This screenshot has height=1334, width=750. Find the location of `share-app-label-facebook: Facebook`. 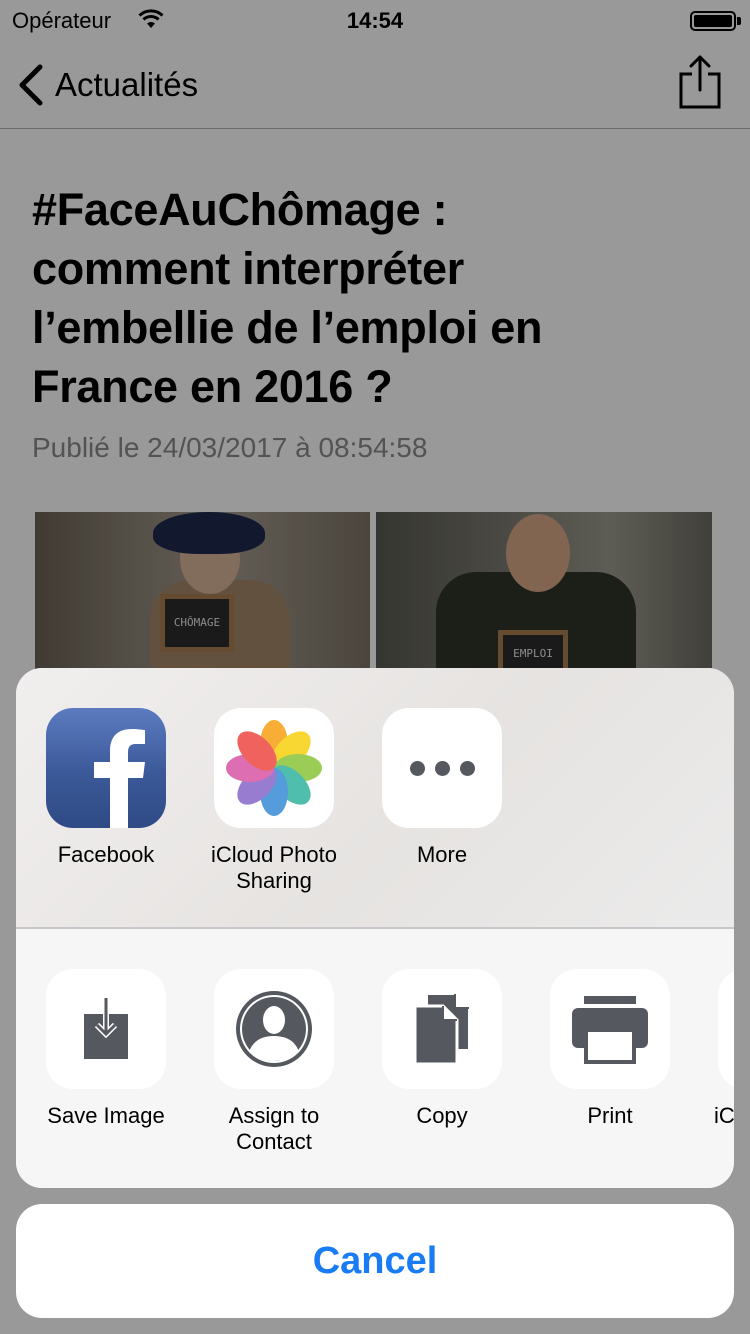

share-app-label-facebook: Facebook is located at coordinates (106, 854).